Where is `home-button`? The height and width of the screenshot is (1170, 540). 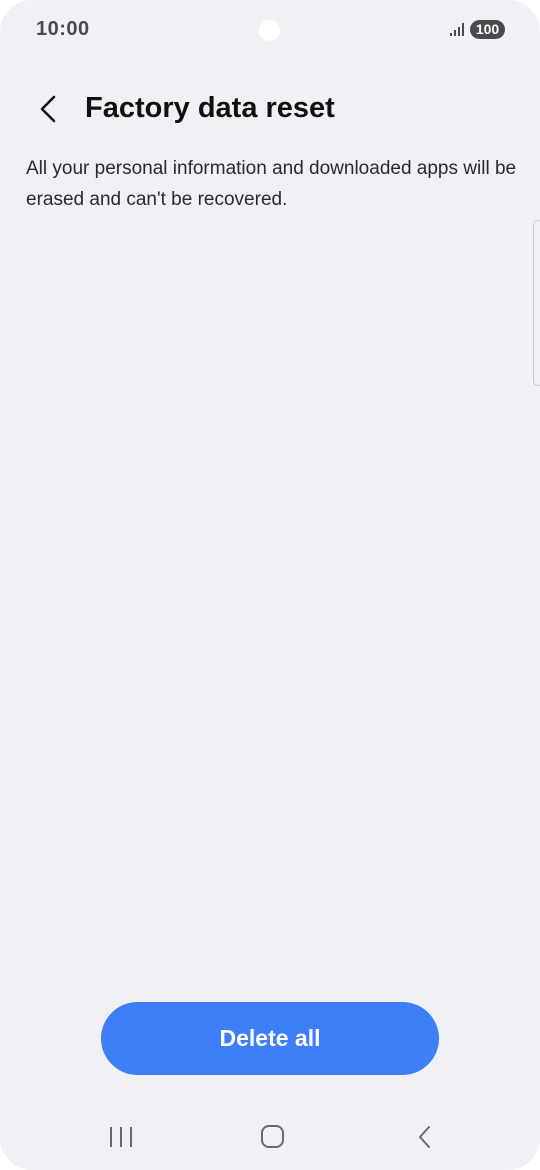 home-button is located at coordinates (272, 1137).